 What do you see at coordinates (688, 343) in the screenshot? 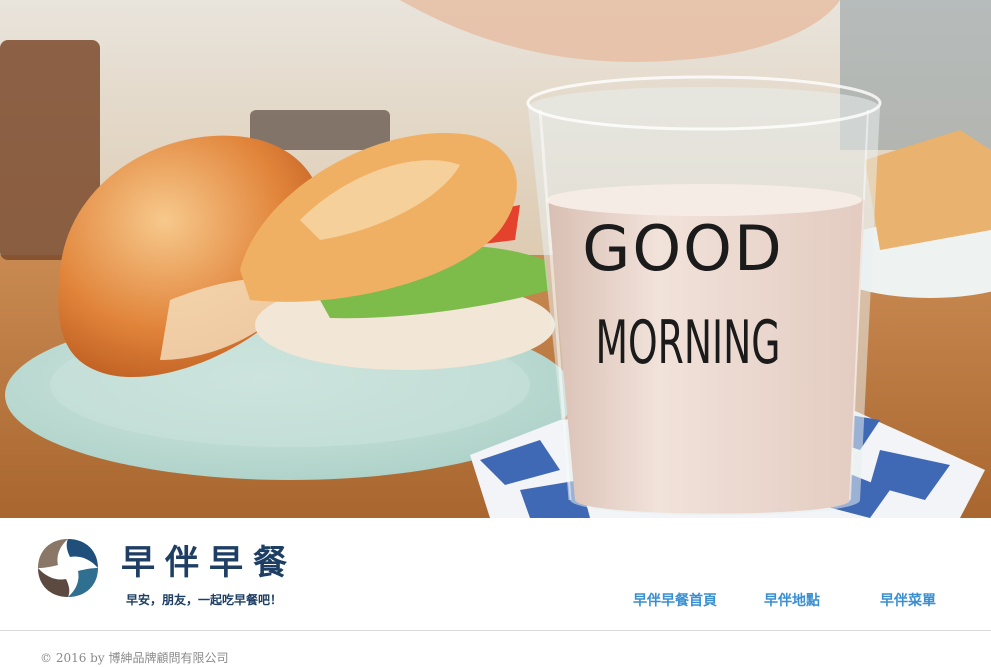
I see `mug-text-morning: MORNING` at bounding box center [688, 343].